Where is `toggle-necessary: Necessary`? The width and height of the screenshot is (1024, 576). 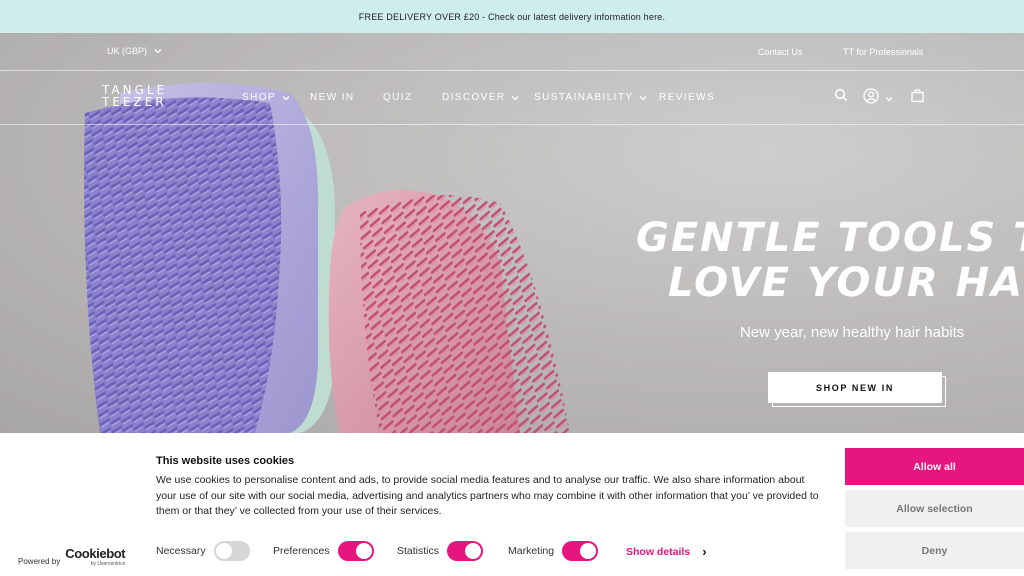
toggle-necessary: Necessary is located at coordinates (203, 551).